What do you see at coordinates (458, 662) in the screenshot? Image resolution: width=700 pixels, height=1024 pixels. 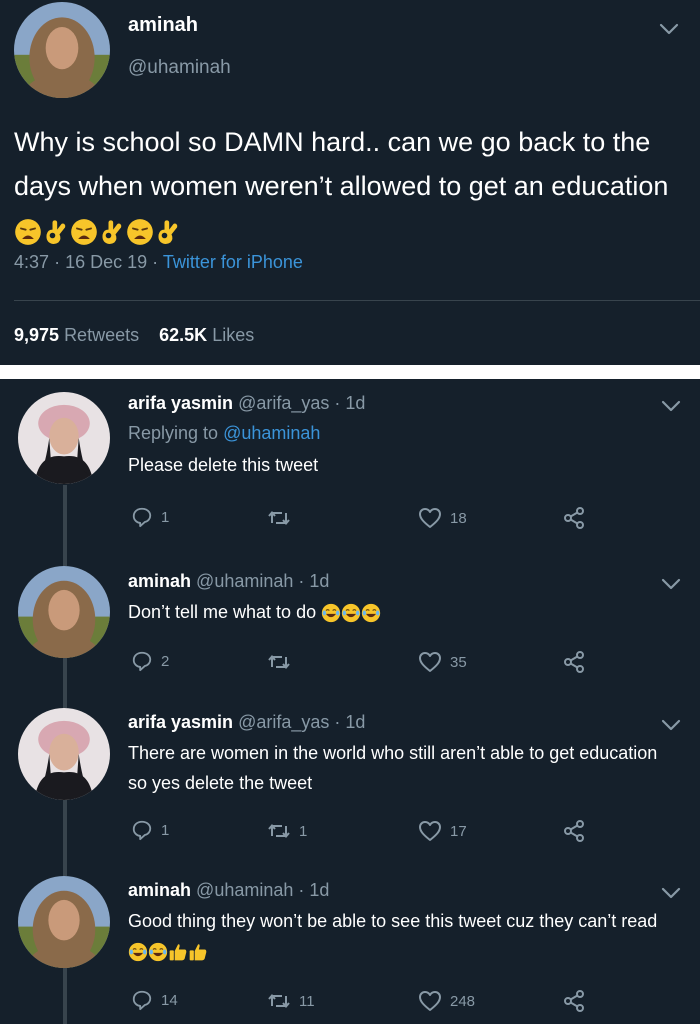 I see `like-count: 35` at bounding box center [458, 662].